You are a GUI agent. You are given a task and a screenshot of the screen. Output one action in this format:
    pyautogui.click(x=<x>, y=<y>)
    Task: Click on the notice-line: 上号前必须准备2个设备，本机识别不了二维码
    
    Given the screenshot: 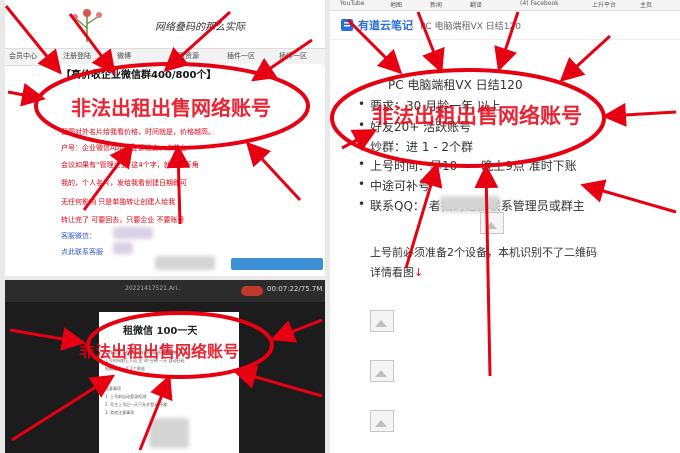 What is the action you would take?
    pyautogui.click(x=483, y=252)
    